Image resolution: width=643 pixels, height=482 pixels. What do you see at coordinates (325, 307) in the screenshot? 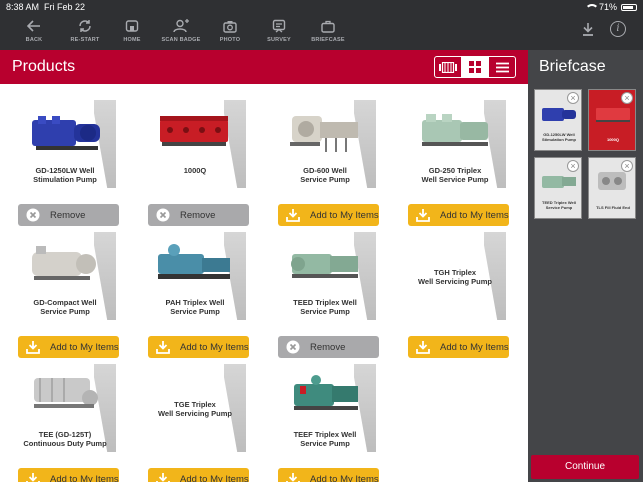
I see `product-name: TEED Triplex Well Service Pump` at bounding box center [325, 307].